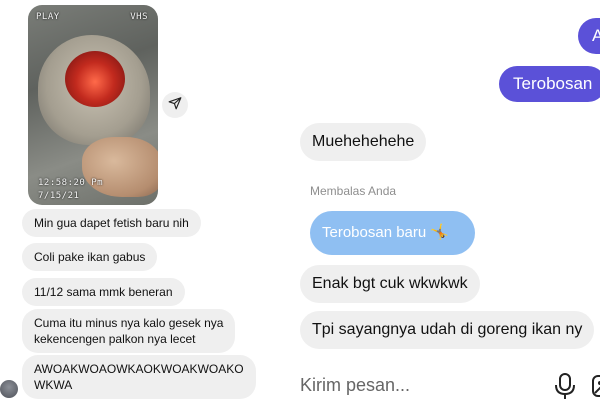  What do you see at coordinates (103, 292) in the screenshot?
I see `message-bubble: 11/12 sama mmk beneran` at bounding box center [103, 292].